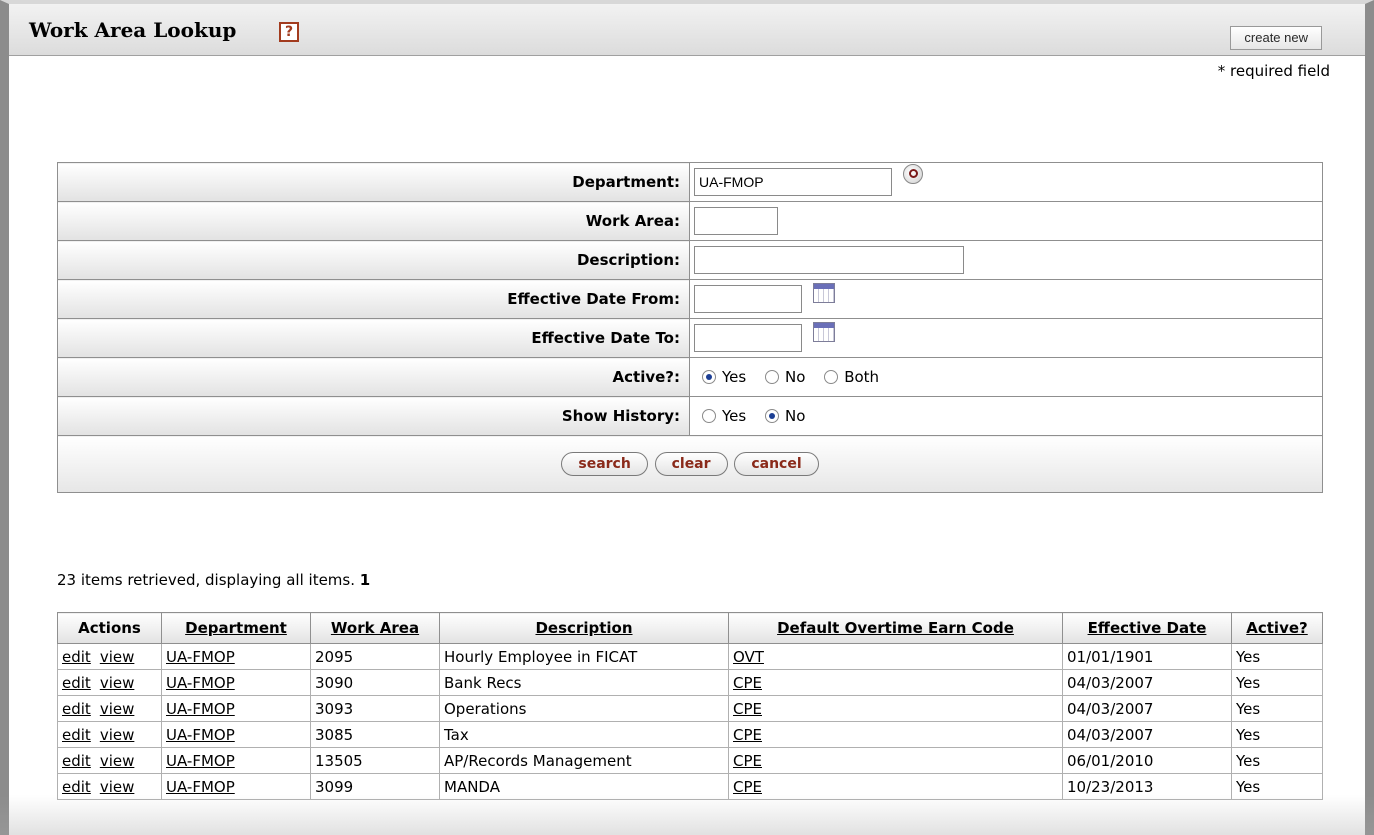 The width and height of the screenshot is (1374, 835). I want to click on table-row: edit view UA-FMOP 3099 MANDA CPE 10/23/2013 Yes, so click(690, 786).